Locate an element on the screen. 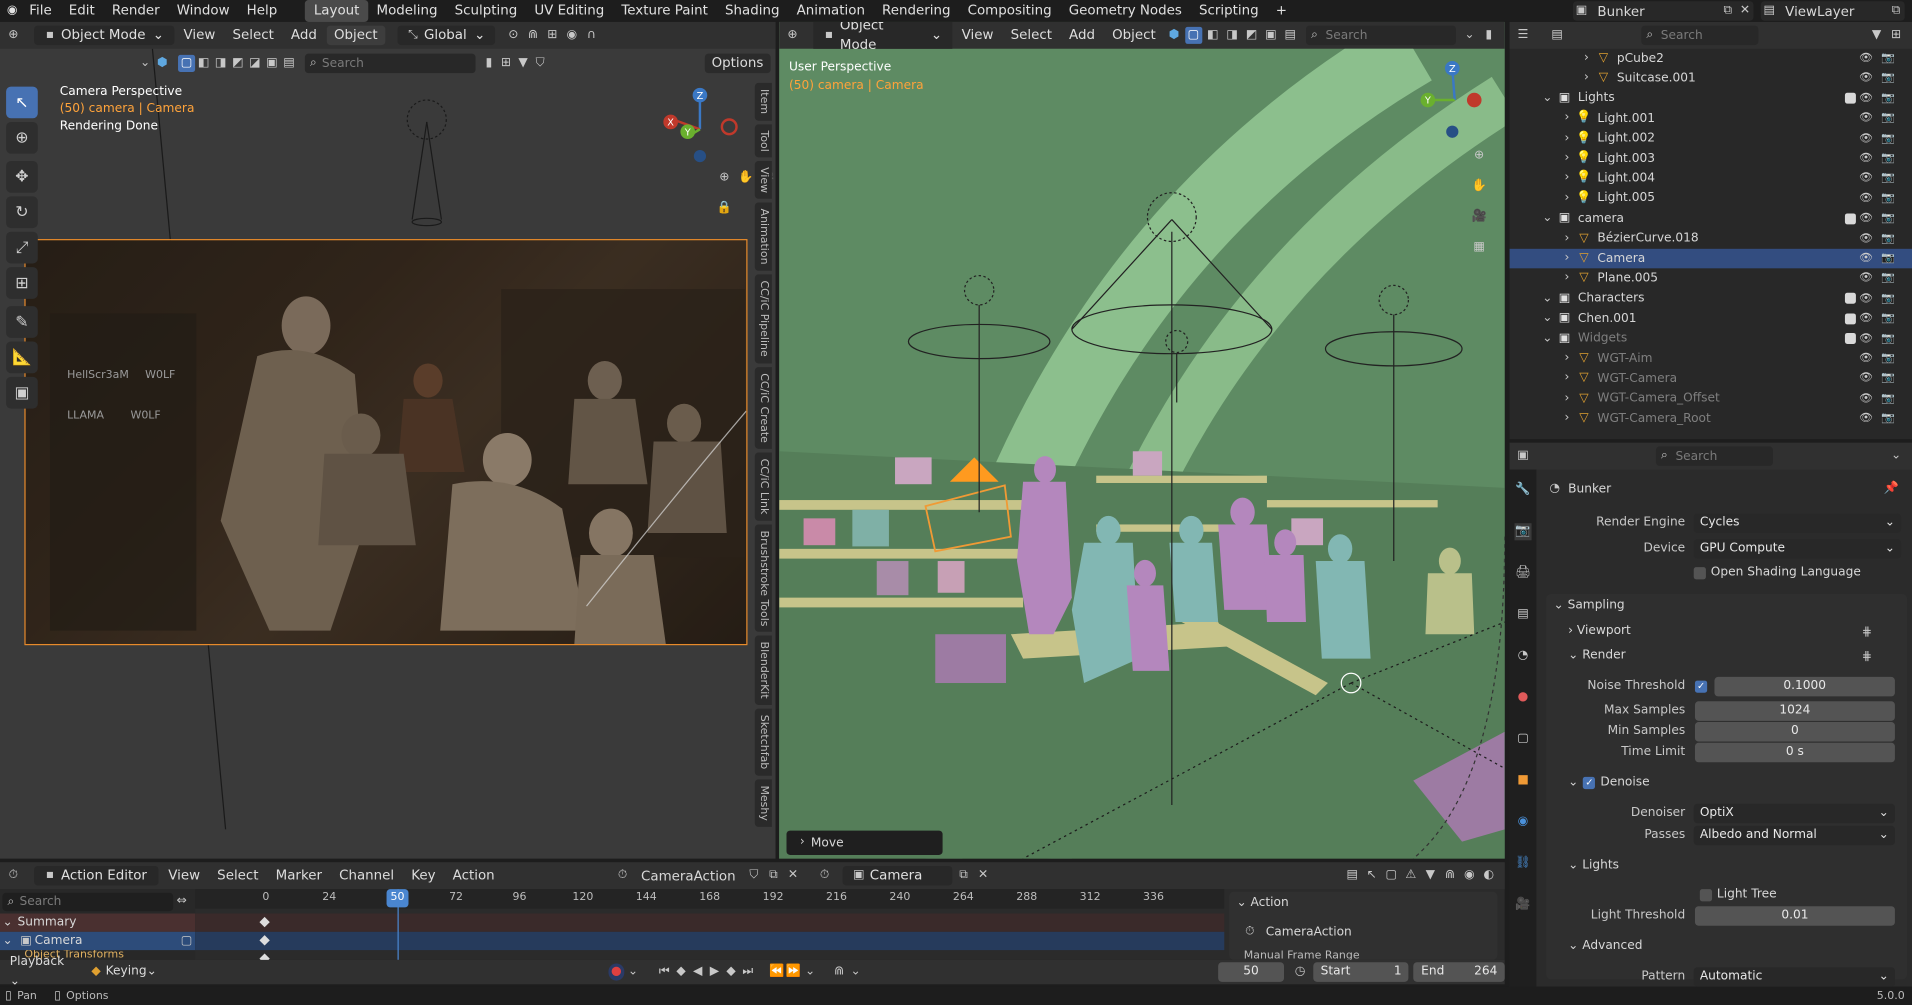 This screenshot has height=1005, width=1912. outliner-row: › 💡 Light.001 👁 📷 is located at coordinates (1711, 119).